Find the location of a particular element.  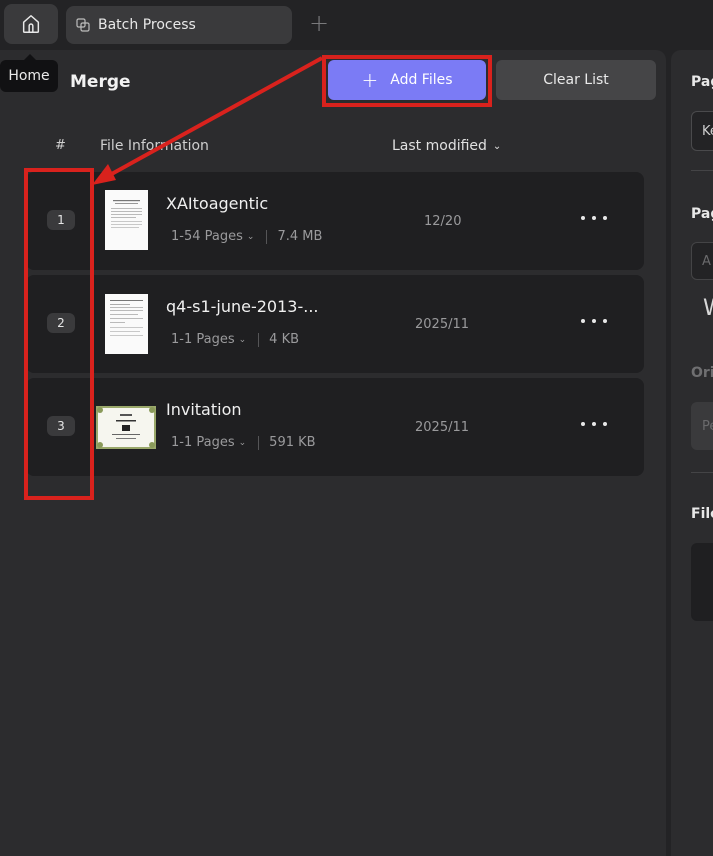

file-modified-date: 12/20 is located at coordinates (443, 221).